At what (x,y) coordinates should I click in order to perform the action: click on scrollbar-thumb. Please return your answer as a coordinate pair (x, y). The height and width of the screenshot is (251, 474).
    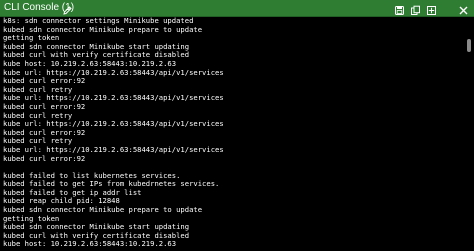
    Looking at the image, I should click on (469, 45).